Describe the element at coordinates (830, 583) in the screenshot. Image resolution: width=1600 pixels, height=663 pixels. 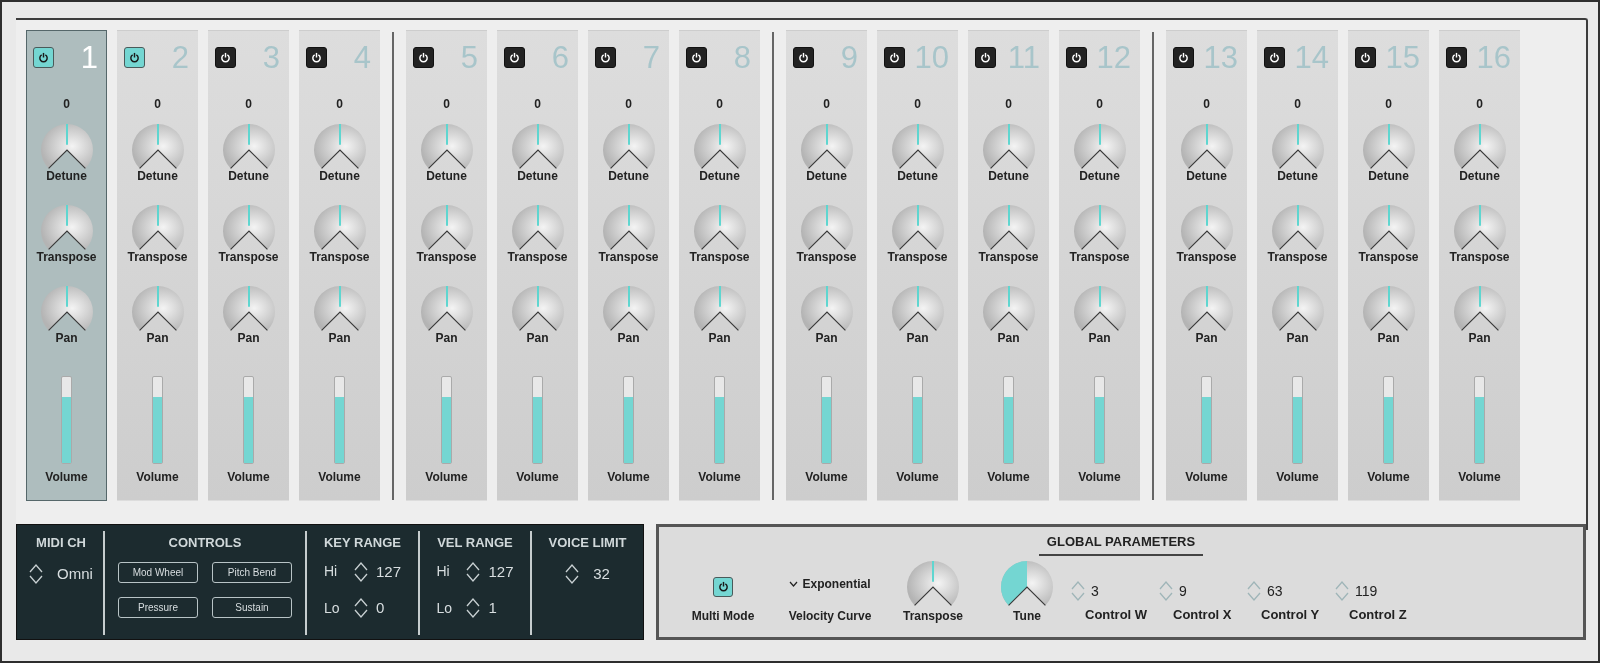
I see `velocity-curve-dropdown: Exponential` at that location.